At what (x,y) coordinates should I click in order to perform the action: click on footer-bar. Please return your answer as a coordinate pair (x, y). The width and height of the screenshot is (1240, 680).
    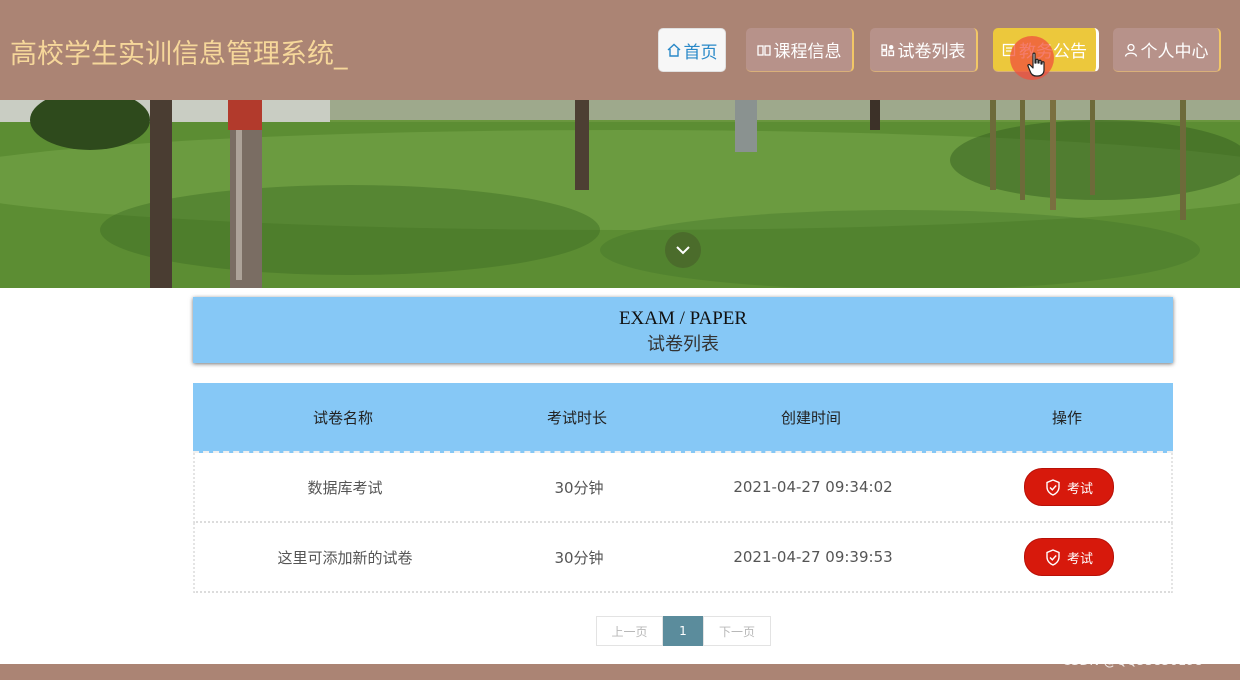
    Looking at the image, I should click on (620, 672).